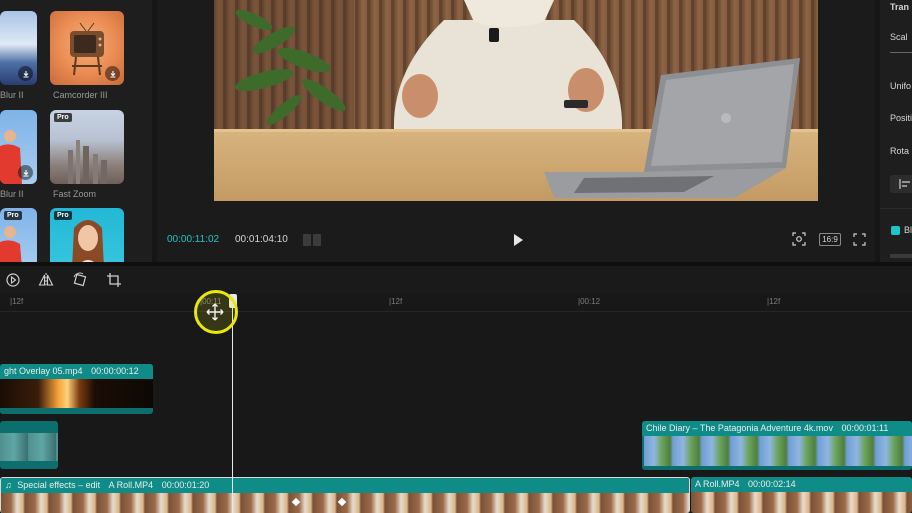  Describe the element at coordinates (75, 194) in the screenshot. I see `effect-label: Fast Zoom` at that location.